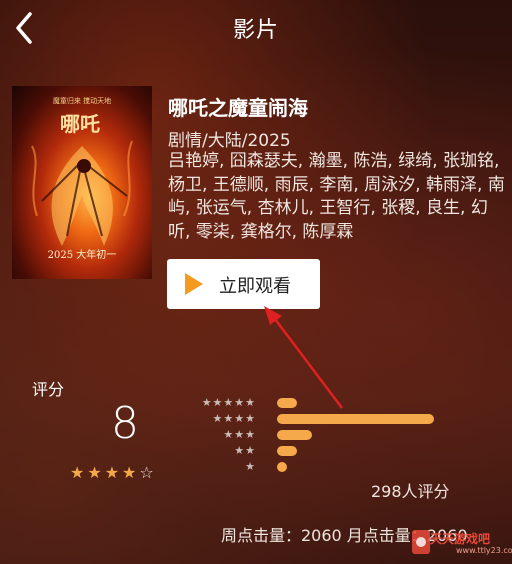  Describe the element at coordinates (125, 423) in the screenshot. I see `rating-score: 8` at that location.